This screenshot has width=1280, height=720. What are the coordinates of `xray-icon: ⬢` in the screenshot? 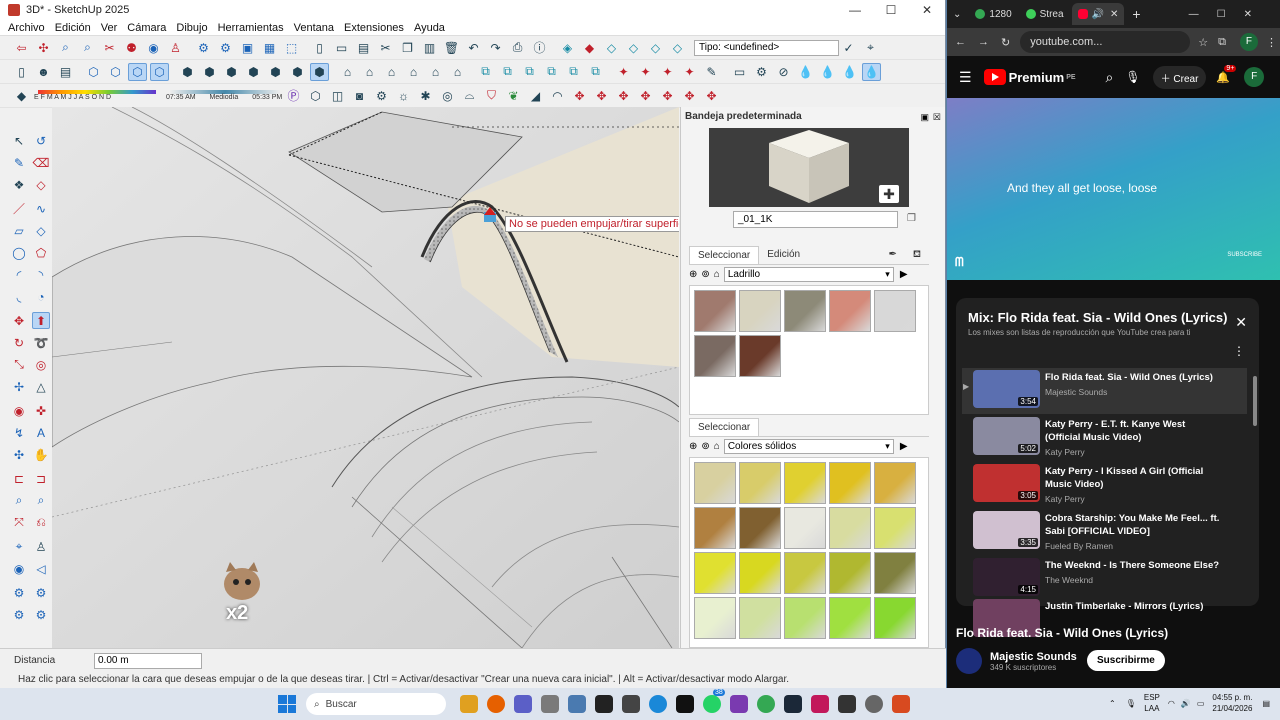 It's located at (187, 72).